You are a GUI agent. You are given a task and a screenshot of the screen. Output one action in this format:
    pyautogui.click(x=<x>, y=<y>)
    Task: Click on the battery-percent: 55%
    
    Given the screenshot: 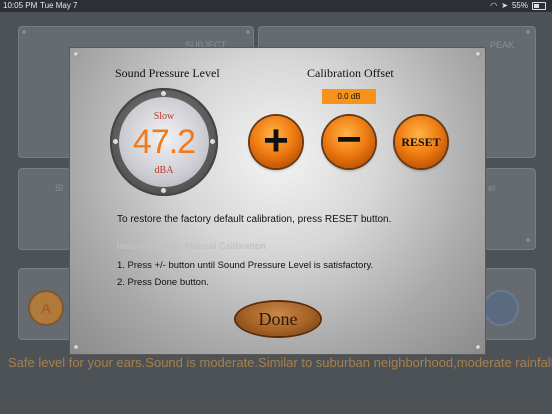 What is the action you would take?
    pyautogui.click(x=519, y=5)
    